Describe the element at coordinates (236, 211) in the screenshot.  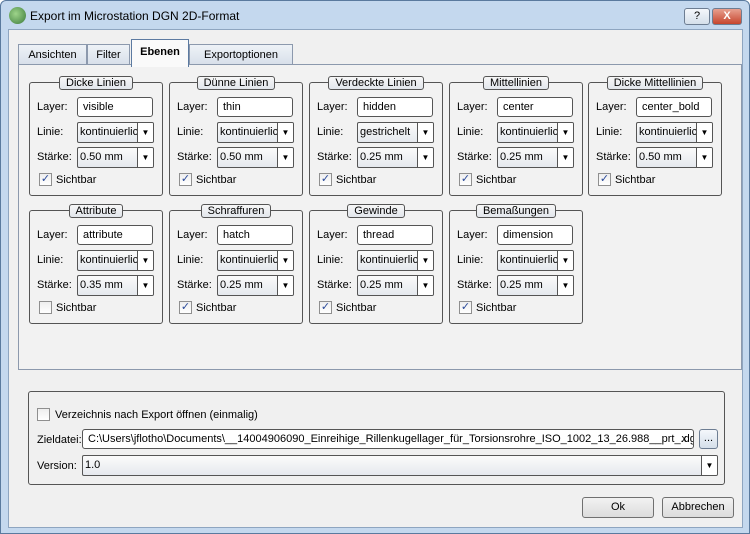
I see `group-title: Schraffuren` at that location.